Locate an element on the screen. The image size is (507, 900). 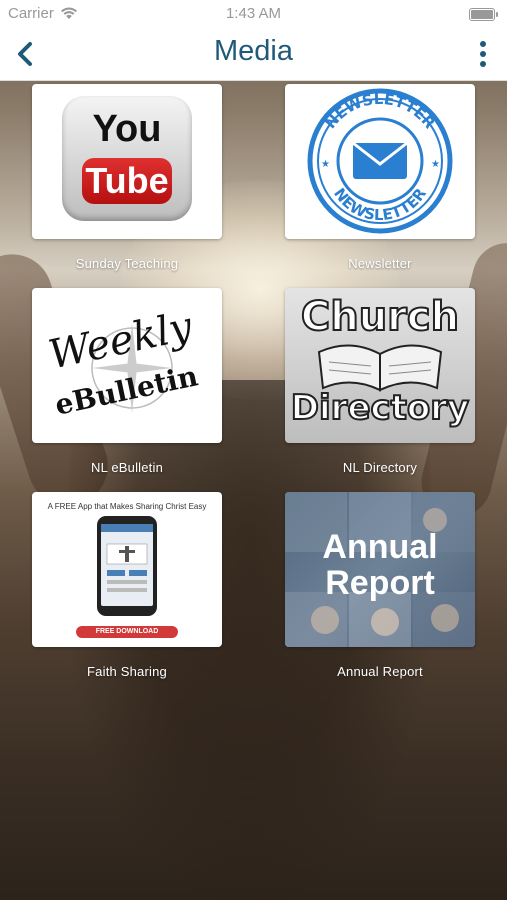
tile-annual-report: Annual Report Annual Report is located at coordinates (380, 585).